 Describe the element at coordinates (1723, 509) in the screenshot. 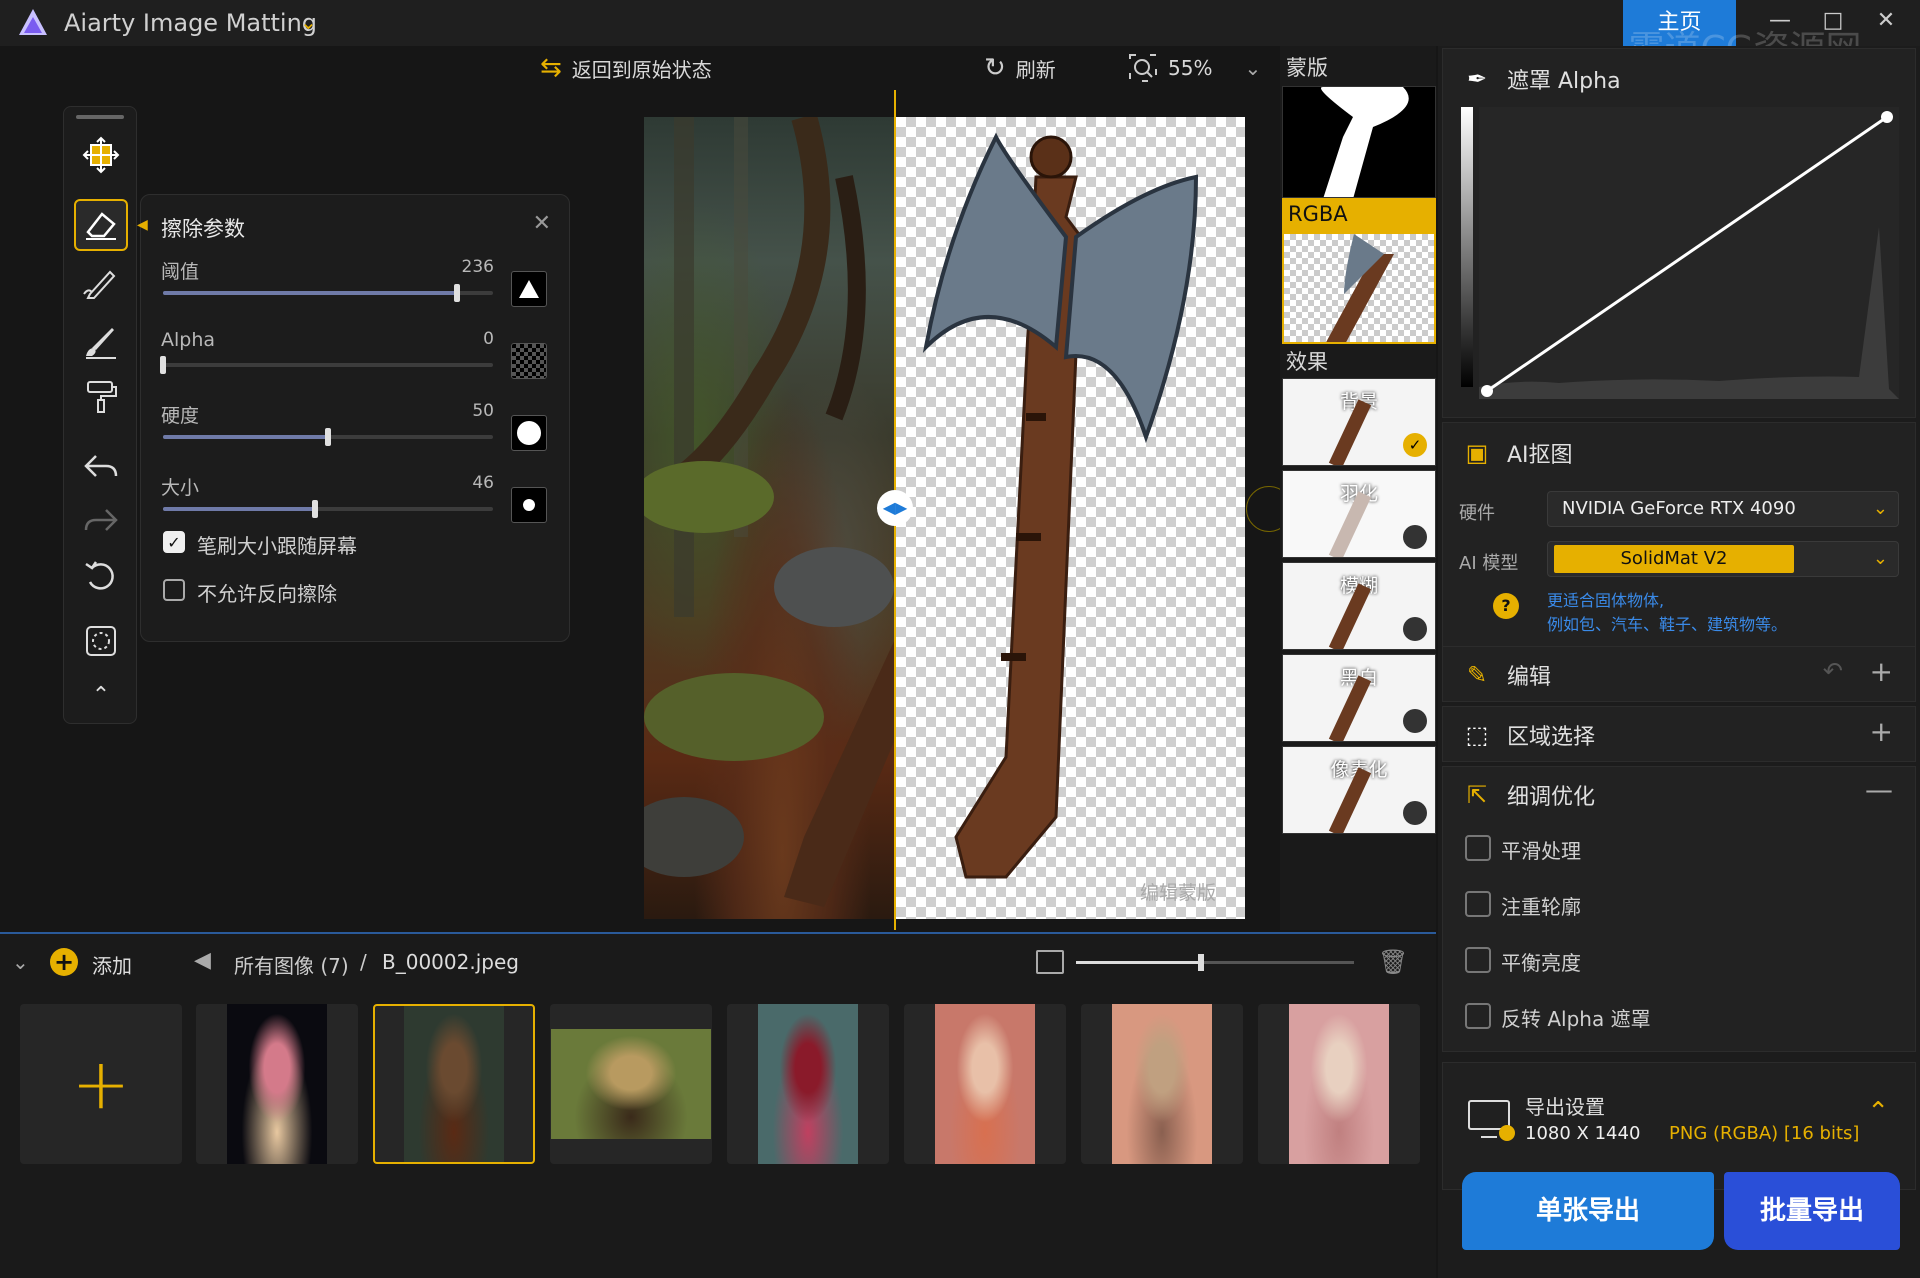

I see `hardware-select: NVIDIA GeForce RTX 4090 ⌄` at that location.